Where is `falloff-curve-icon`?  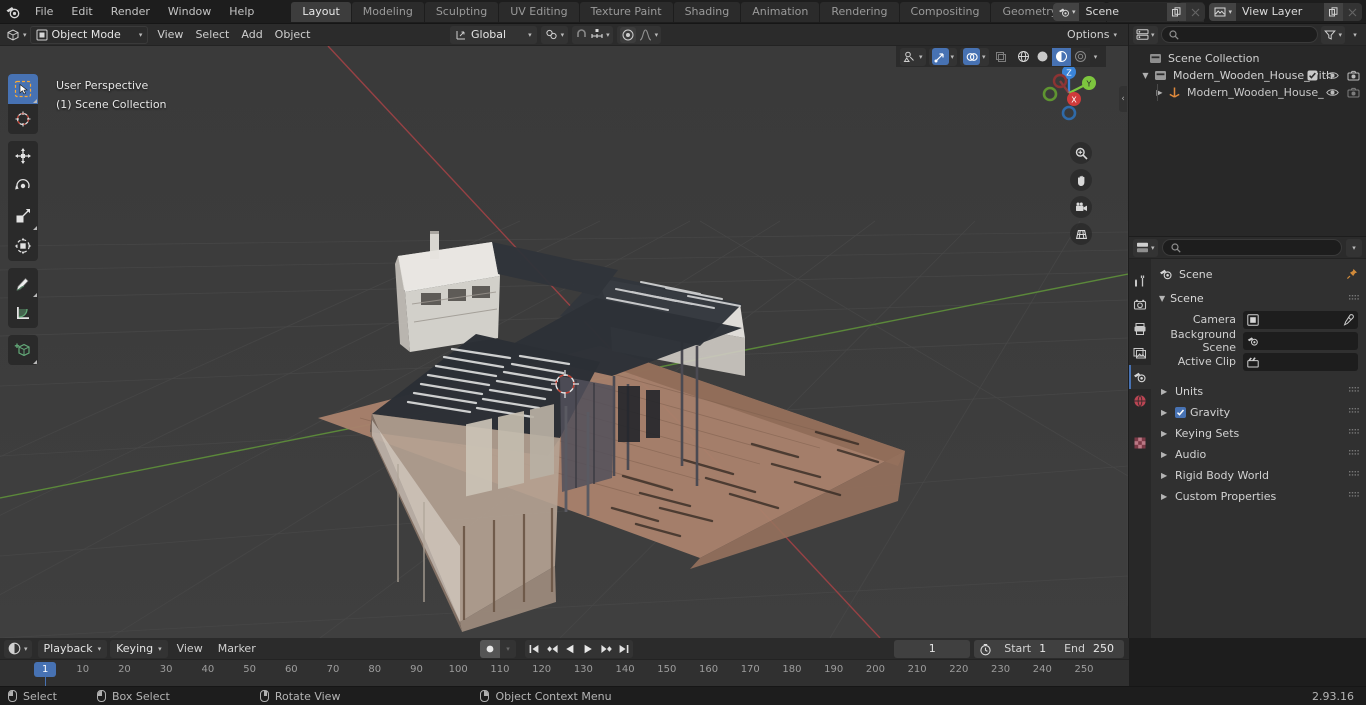
falloff-curve-icon is located at coordinates (645, 34).